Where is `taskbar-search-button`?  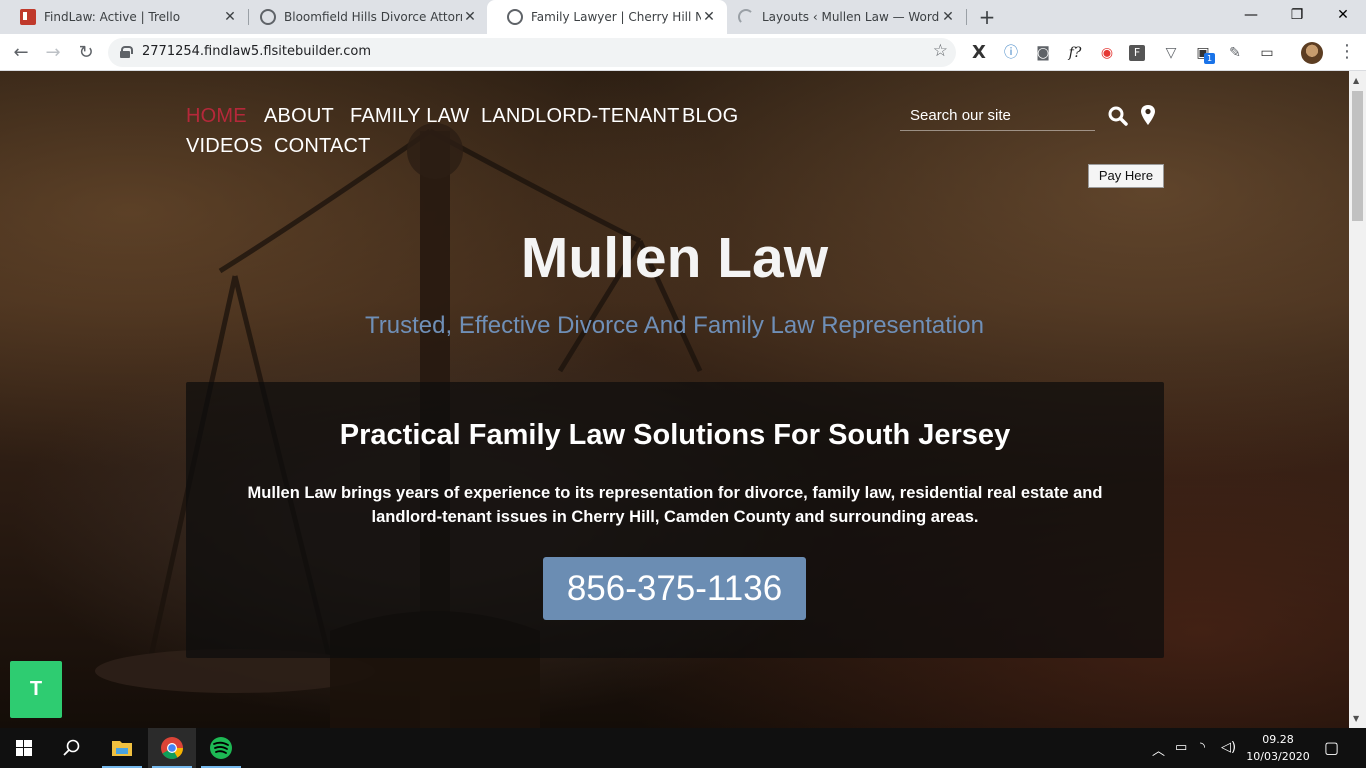 taskbar-search-button is located at coordinates (72, 748).